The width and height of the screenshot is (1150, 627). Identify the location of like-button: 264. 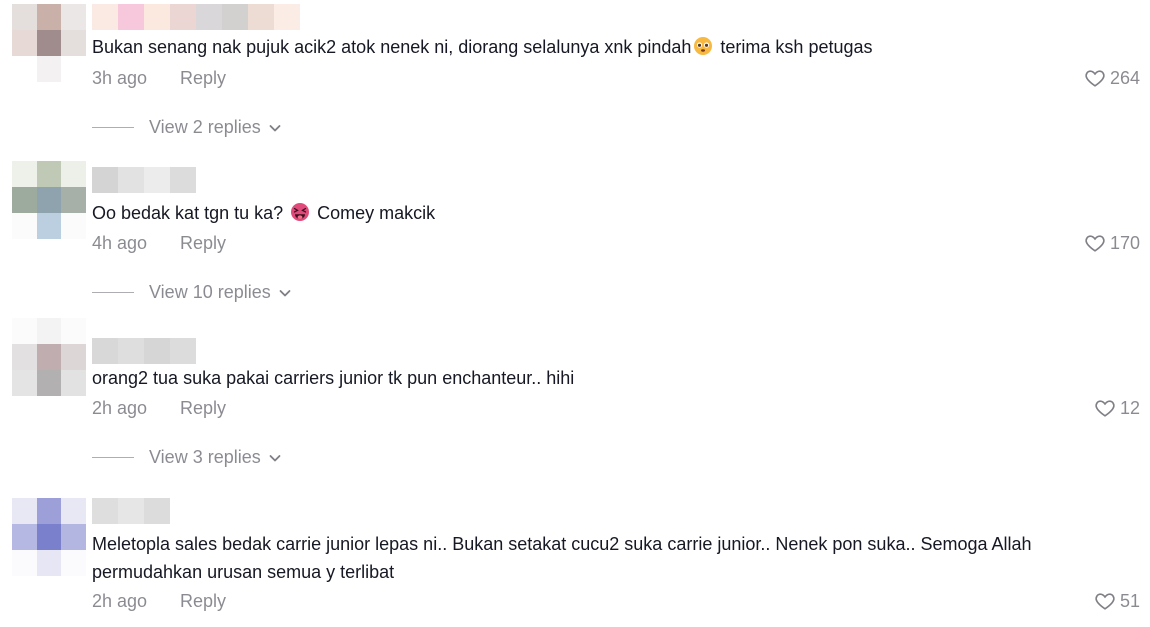
(1112, 78).